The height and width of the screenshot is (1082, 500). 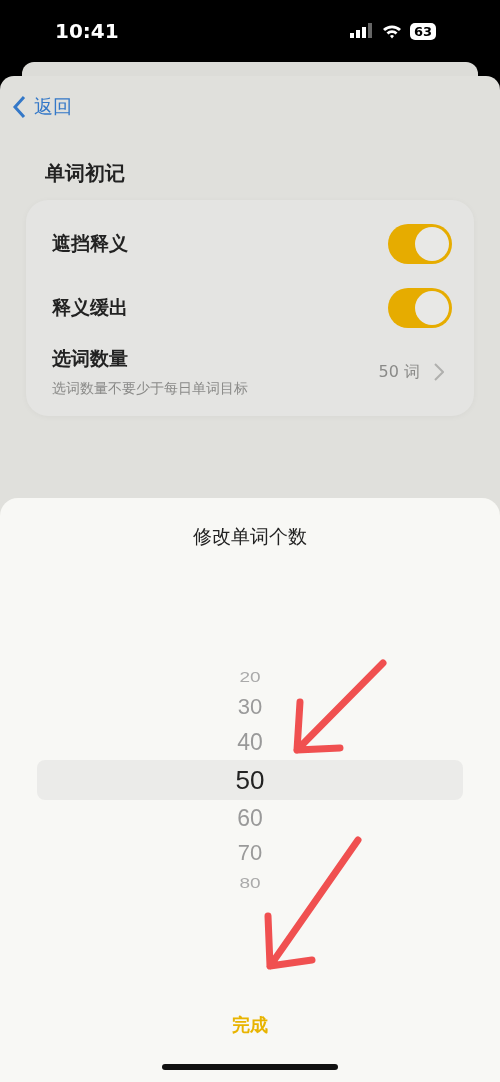 I want to click on setting-label: 遮挡释义, so click(x=90, y=243).